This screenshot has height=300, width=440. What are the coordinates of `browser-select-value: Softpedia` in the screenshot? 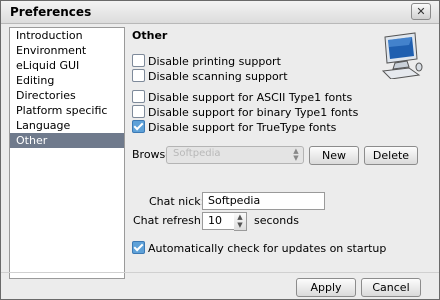 It's located at (197, 153).